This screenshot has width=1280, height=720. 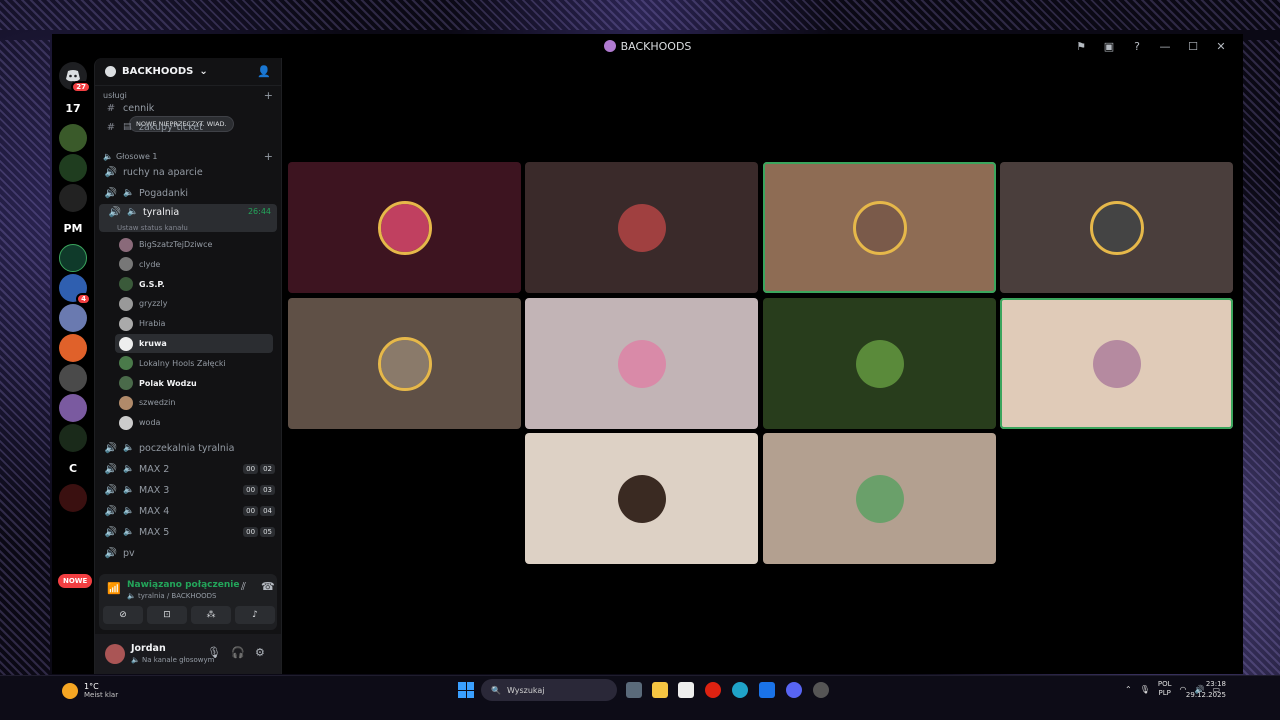 What do you see at coordinates (188, 469) in the screenshot?
I see `channel-max2: 🔊 🔈 MAX 2 00 02` at bounding box center [188, 469].